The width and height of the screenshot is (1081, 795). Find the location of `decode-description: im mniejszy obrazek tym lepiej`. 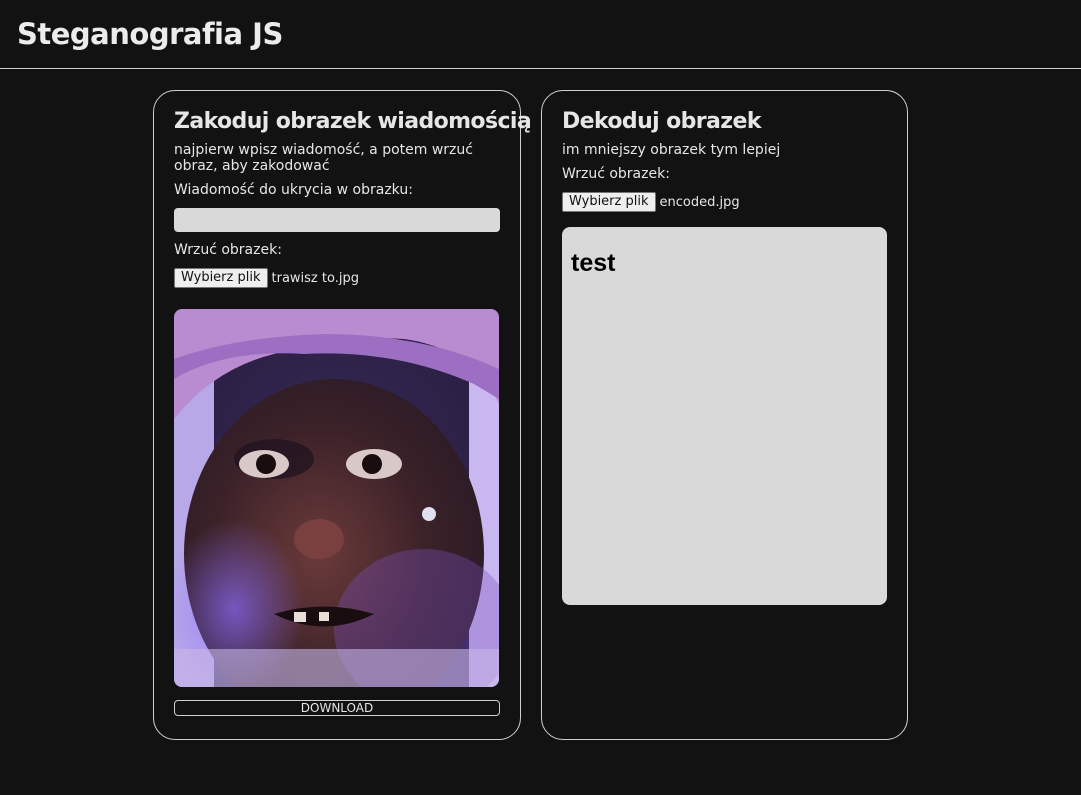

decode-description: im mniejszy obrazek tym lepiej is located at coordinates (671, 150).